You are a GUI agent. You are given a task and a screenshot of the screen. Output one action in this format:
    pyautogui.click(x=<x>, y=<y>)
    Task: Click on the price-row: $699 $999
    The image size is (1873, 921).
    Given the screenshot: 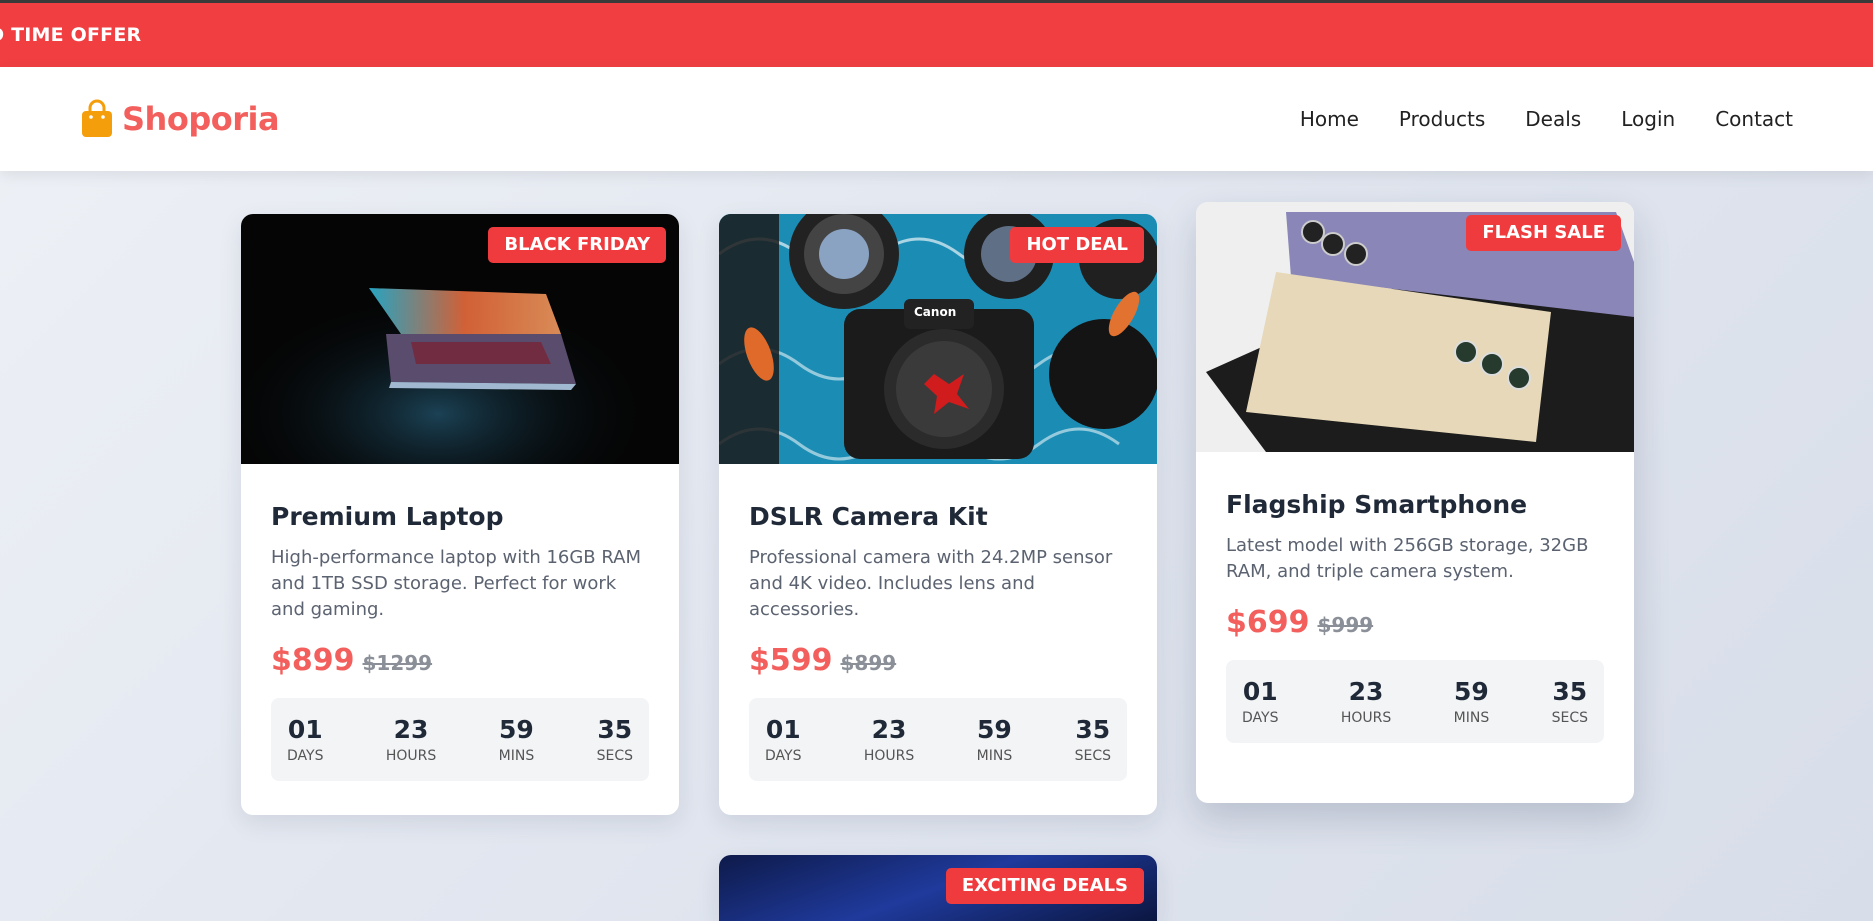 What is the action you would take?
    pyautogui.click(x=1415, y=622)
    